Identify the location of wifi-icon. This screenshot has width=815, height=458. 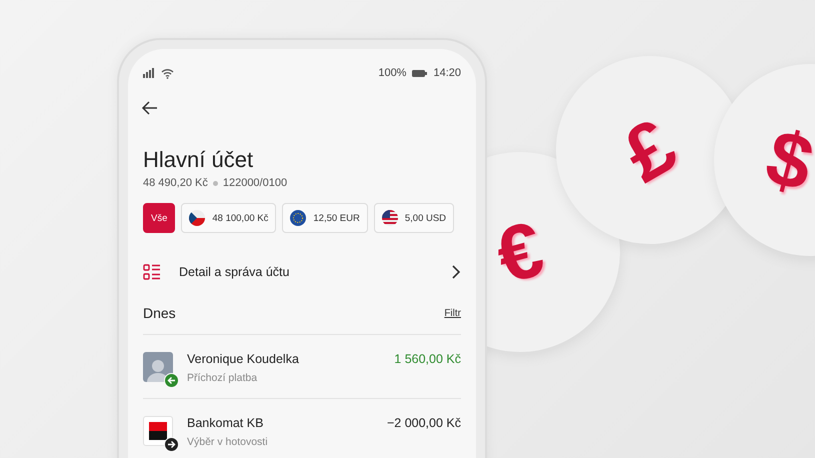
(167, 73).